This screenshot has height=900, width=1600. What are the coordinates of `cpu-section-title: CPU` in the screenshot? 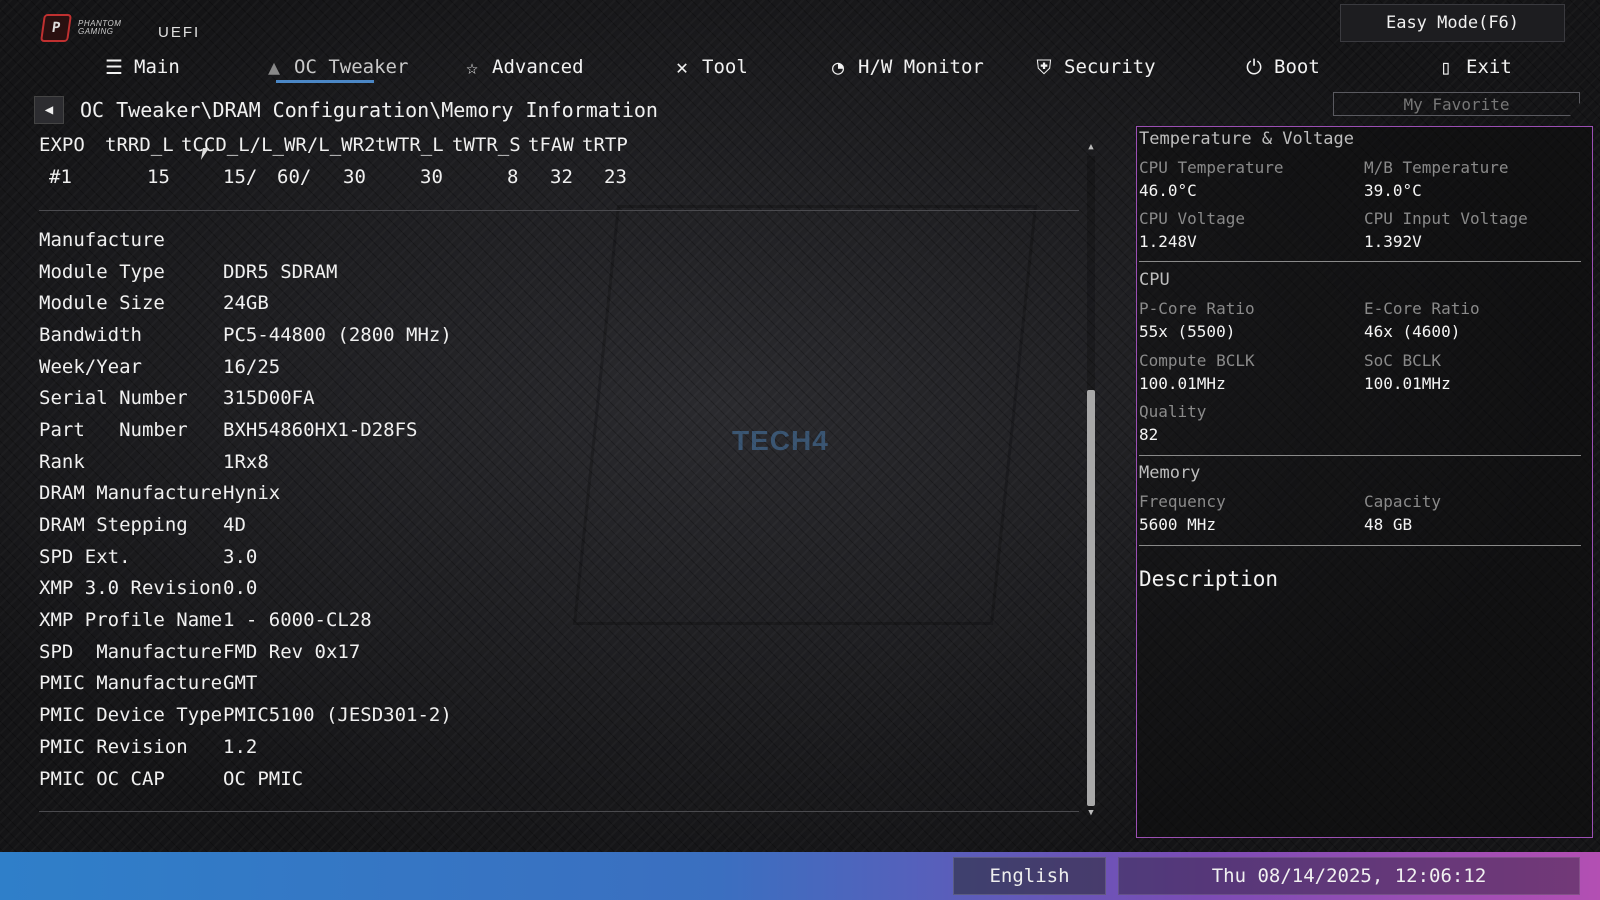 It's located at (1154, 280).